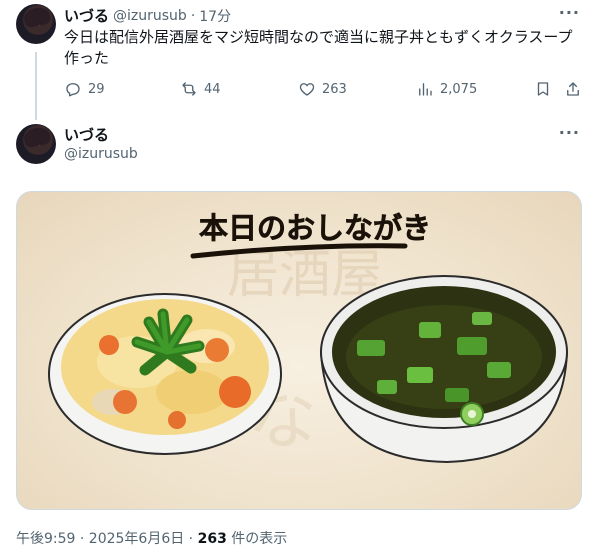  I want to click on reply-count: 29, so click(96, 89).